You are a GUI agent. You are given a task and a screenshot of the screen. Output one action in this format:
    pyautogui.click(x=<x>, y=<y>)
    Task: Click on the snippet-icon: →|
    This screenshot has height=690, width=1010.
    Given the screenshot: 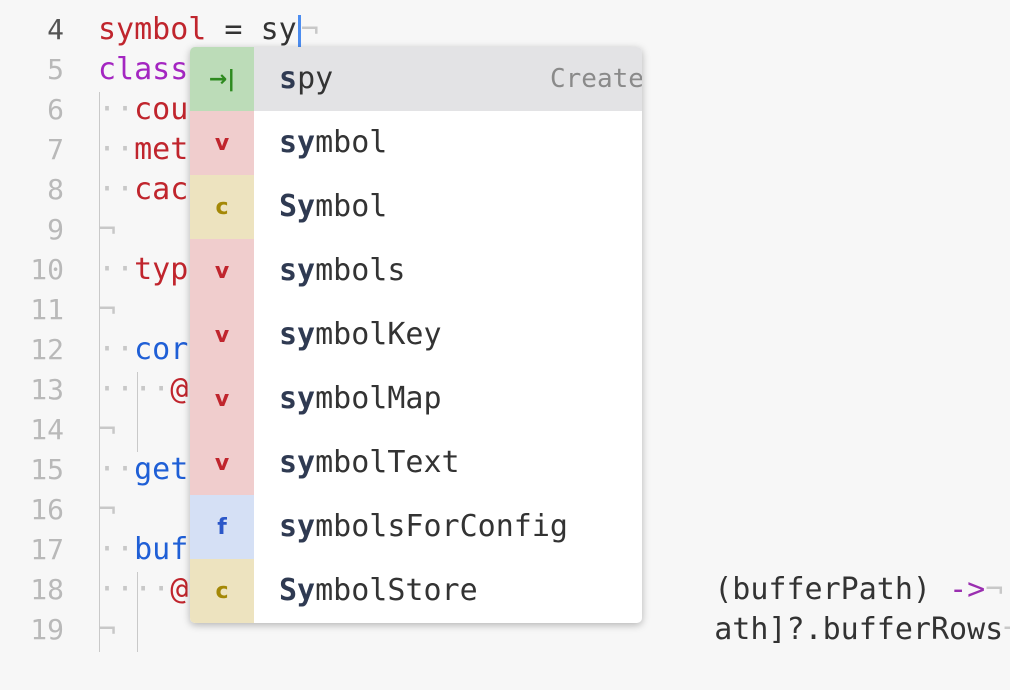 What is the action you would take?
    pyautogui.click(x=222, y=79)
    